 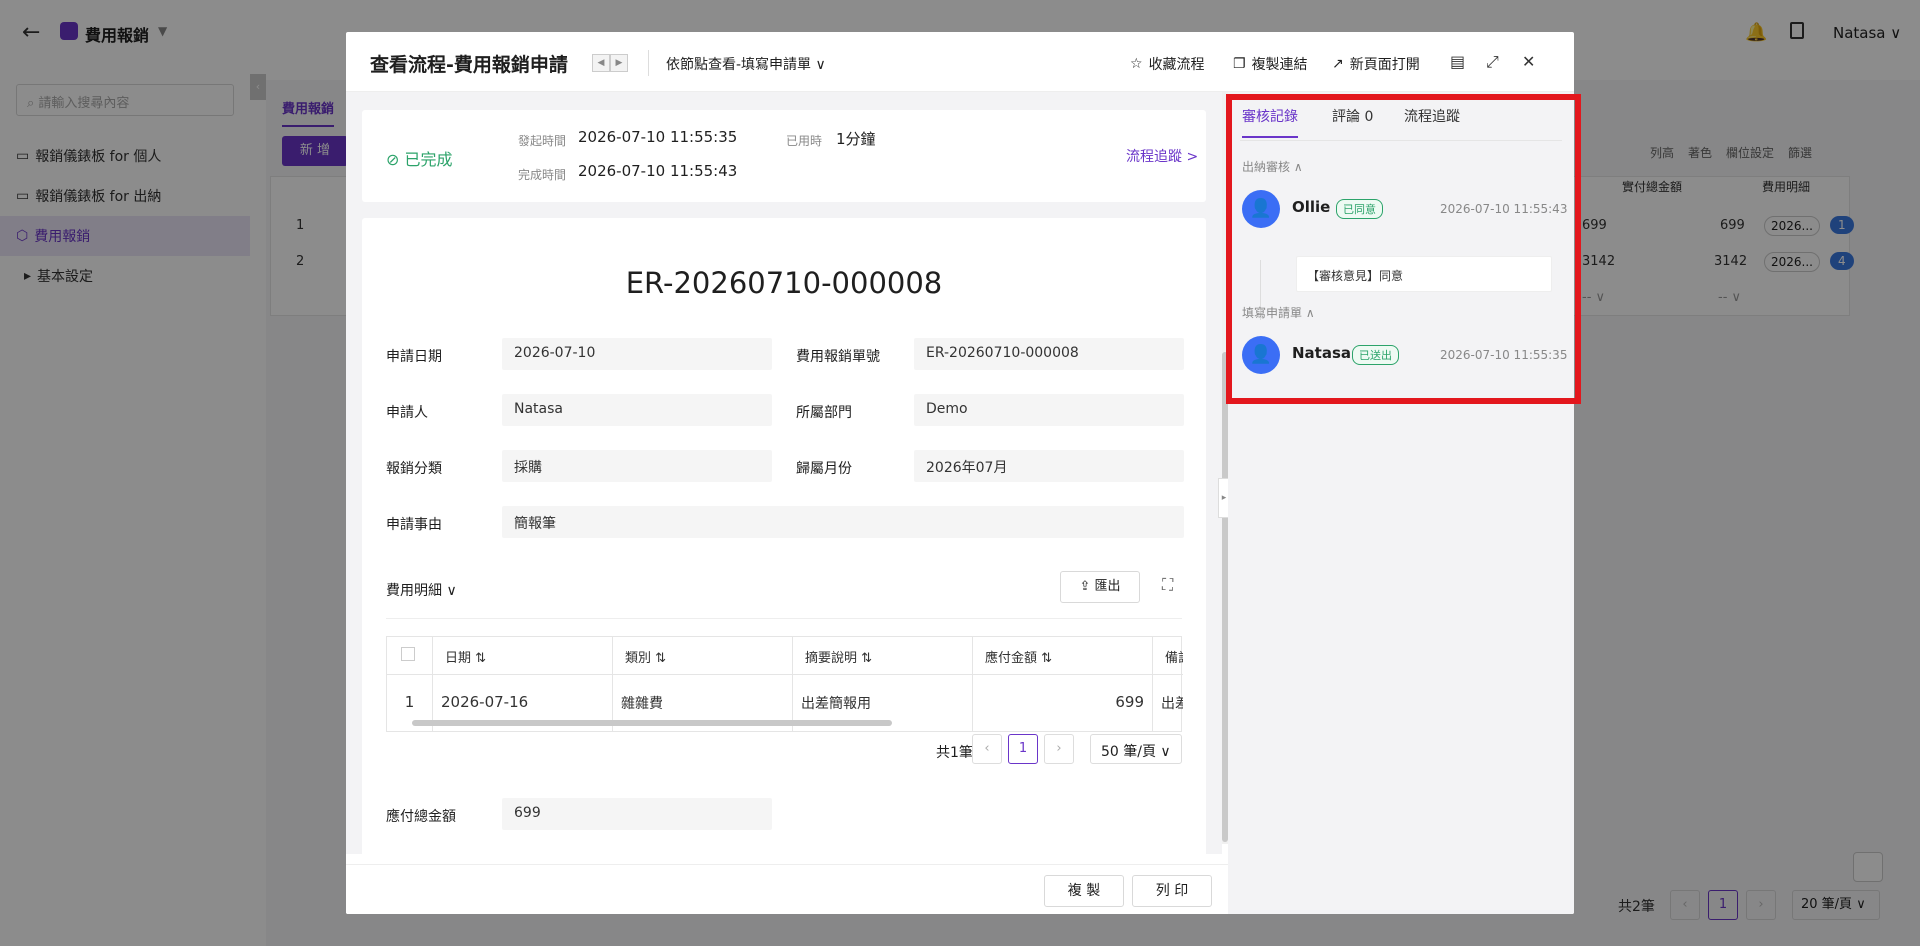 What do you see at coordinates (1087, 586) in the screenshot?
I see `upload-icon: ⇪` at bounding box center [1087, 586].